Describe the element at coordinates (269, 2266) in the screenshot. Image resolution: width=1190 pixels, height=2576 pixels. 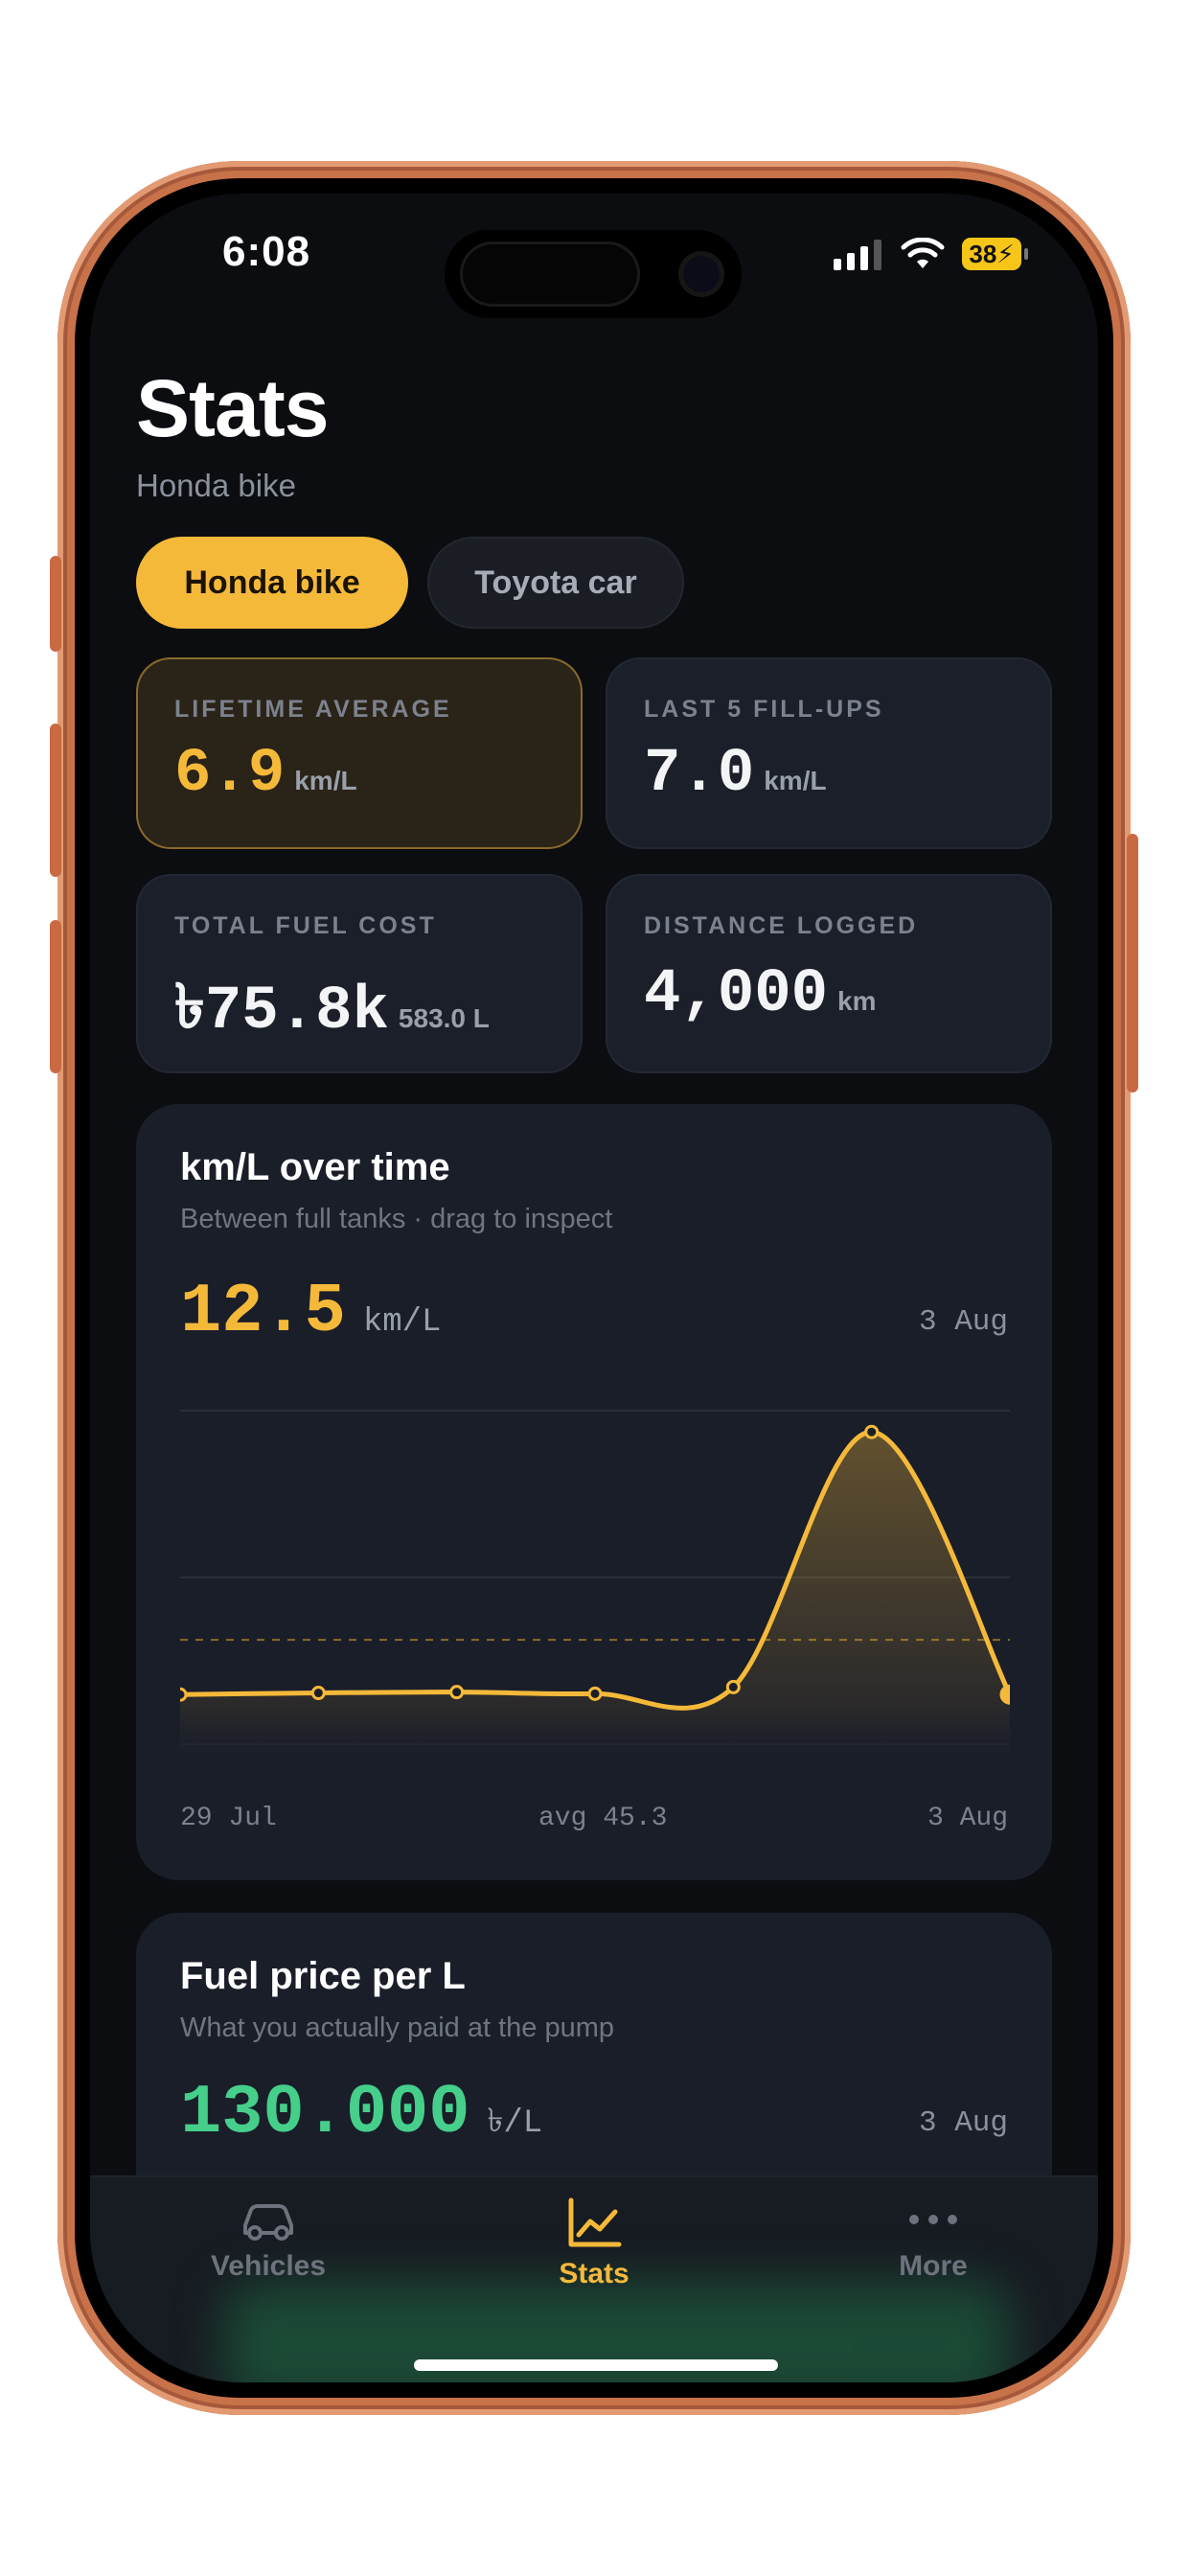
I see `tab-vehicles-label: Vehicles` at that location.